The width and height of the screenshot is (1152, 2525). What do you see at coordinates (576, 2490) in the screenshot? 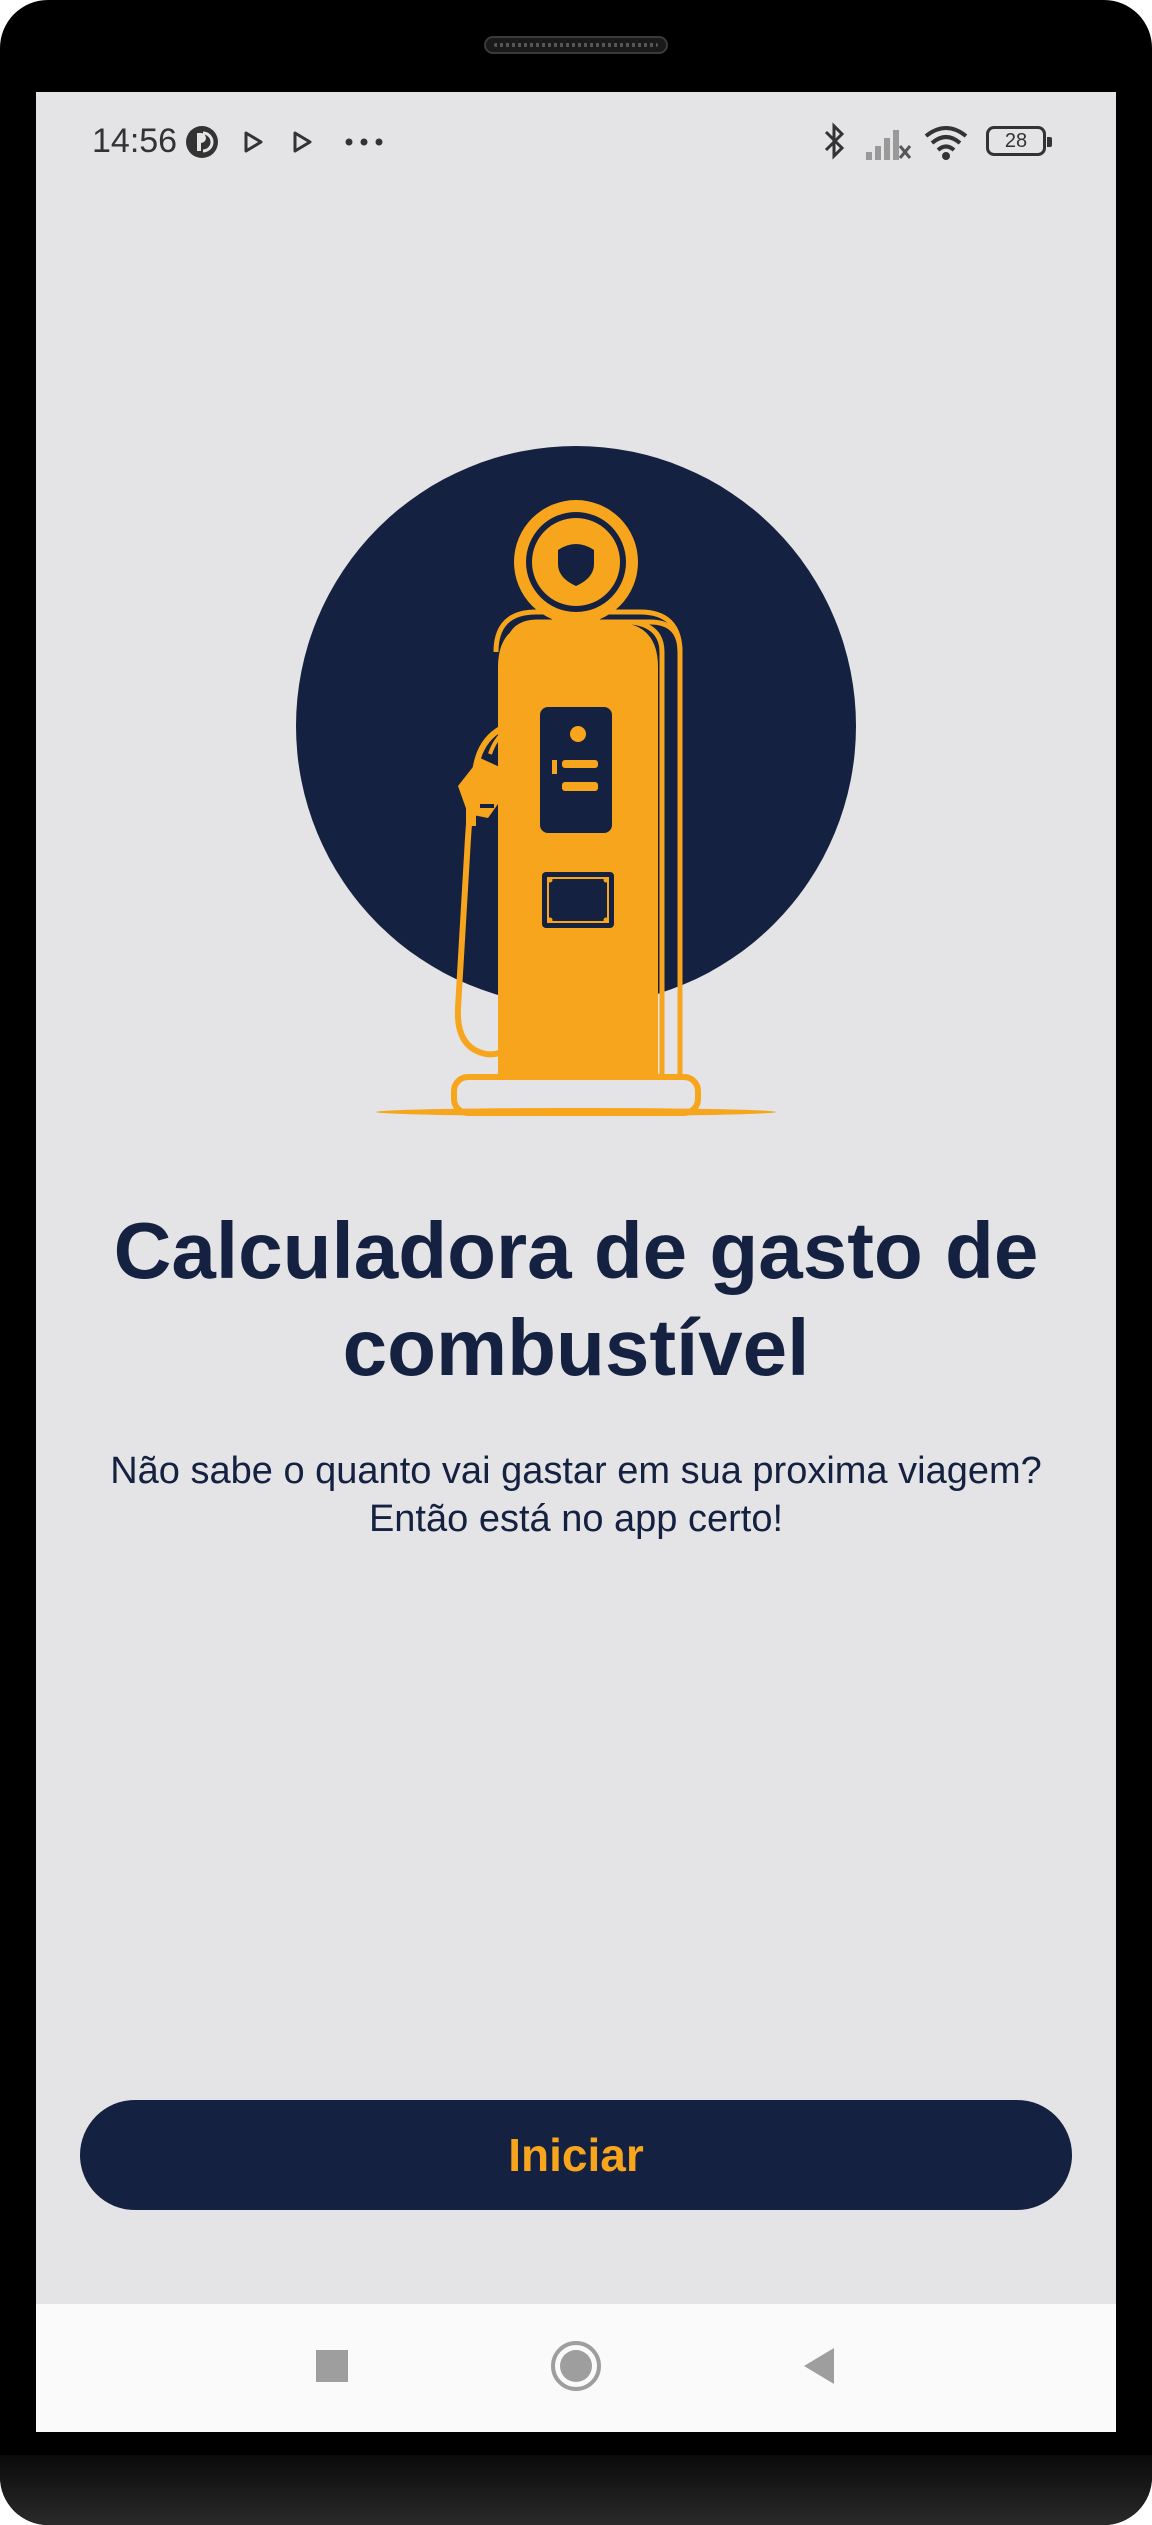
I see `phone-chin` at bounding box center [576, 2490].